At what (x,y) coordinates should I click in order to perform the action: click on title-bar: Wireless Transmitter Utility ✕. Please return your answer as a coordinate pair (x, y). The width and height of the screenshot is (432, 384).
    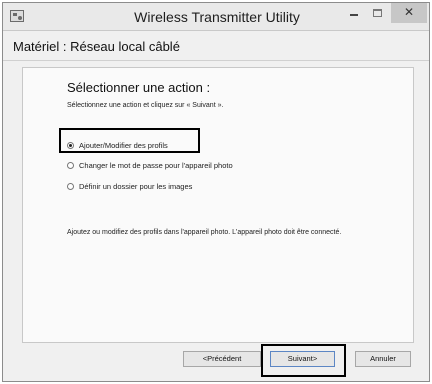
    Looking at the image, I should click on (216, 17).